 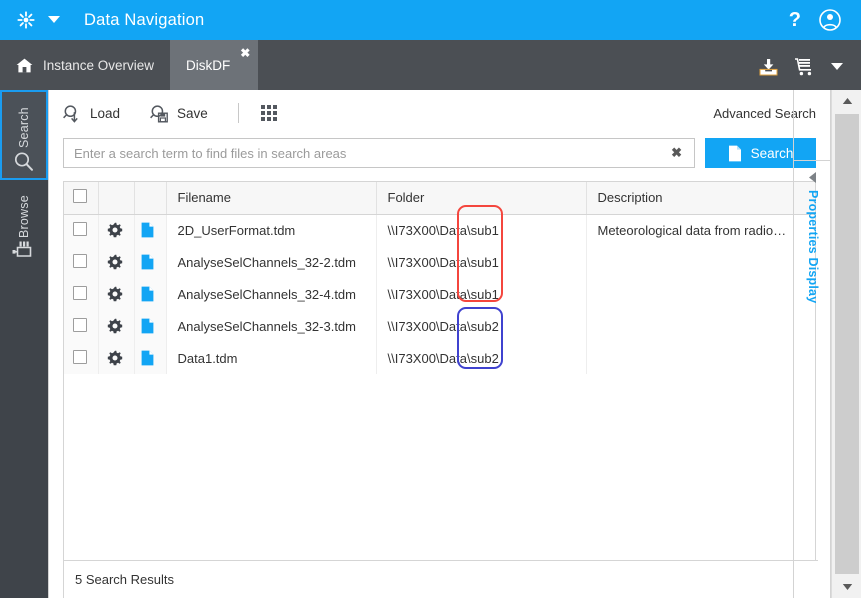 I want to click on search-button: Search, so click(x=760, y=153).